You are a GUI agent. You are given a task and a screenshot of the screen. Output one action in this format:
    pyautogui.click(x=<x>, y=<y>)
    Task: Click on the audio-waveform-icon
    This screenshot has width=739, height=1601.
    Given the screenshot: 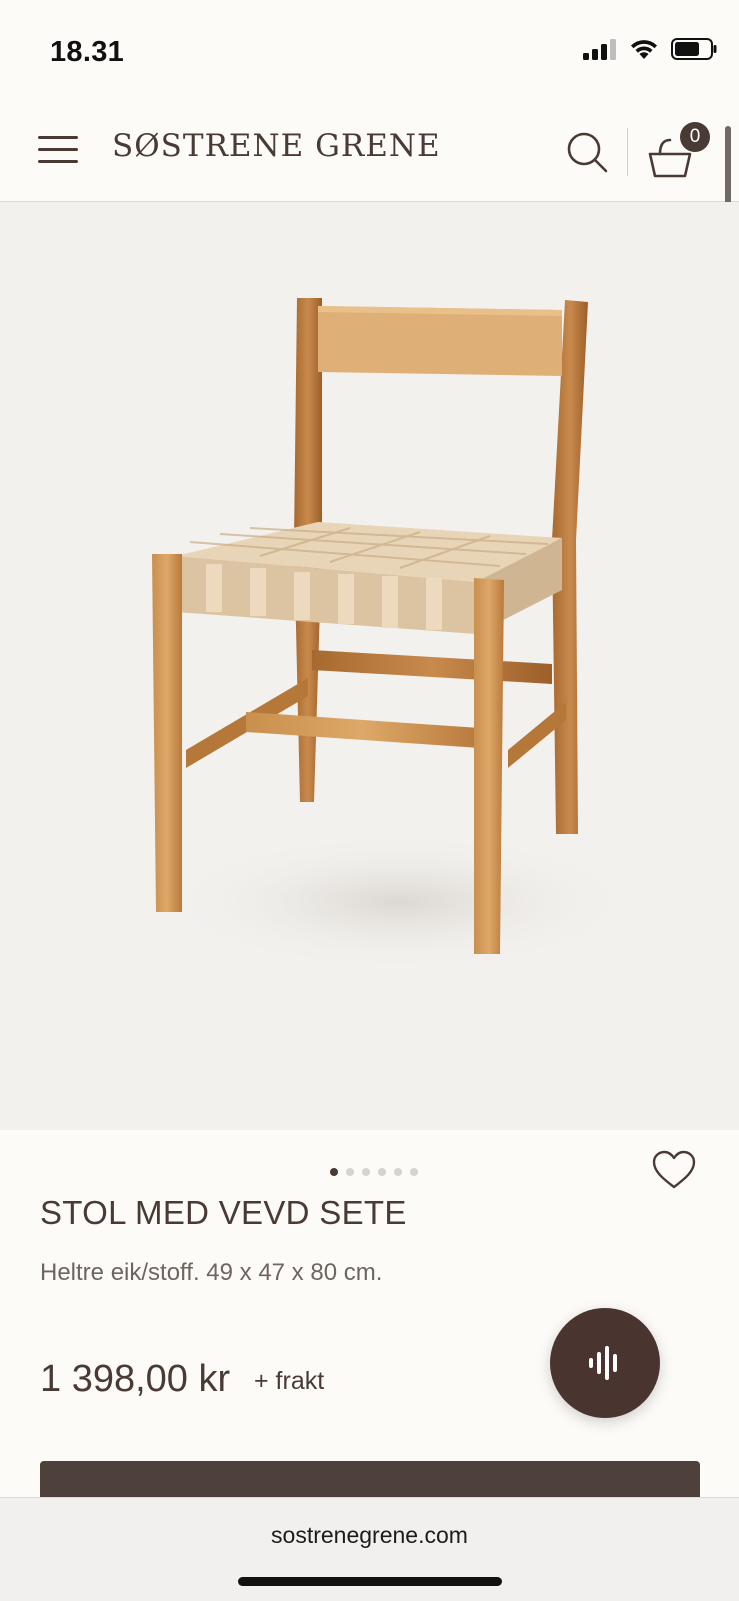 What is the action you would take?
    pyautogui.click(x=603, y=1363)
    